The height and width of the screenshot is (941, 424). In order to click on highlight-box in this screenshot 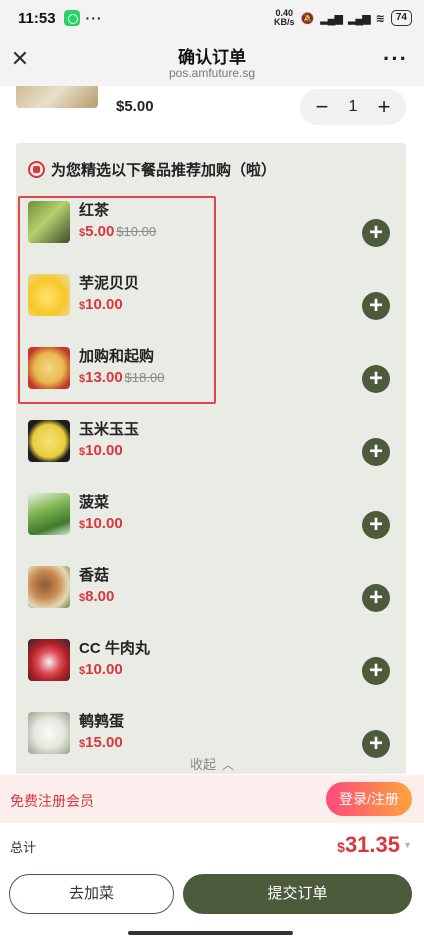, I will do `click(117, 300)`.